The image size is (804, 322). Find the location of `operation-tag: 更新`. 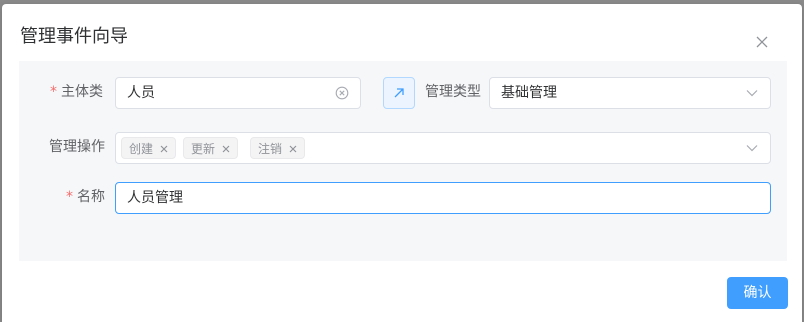

operation-tag: 更新 is located at coordinates (211, 148).